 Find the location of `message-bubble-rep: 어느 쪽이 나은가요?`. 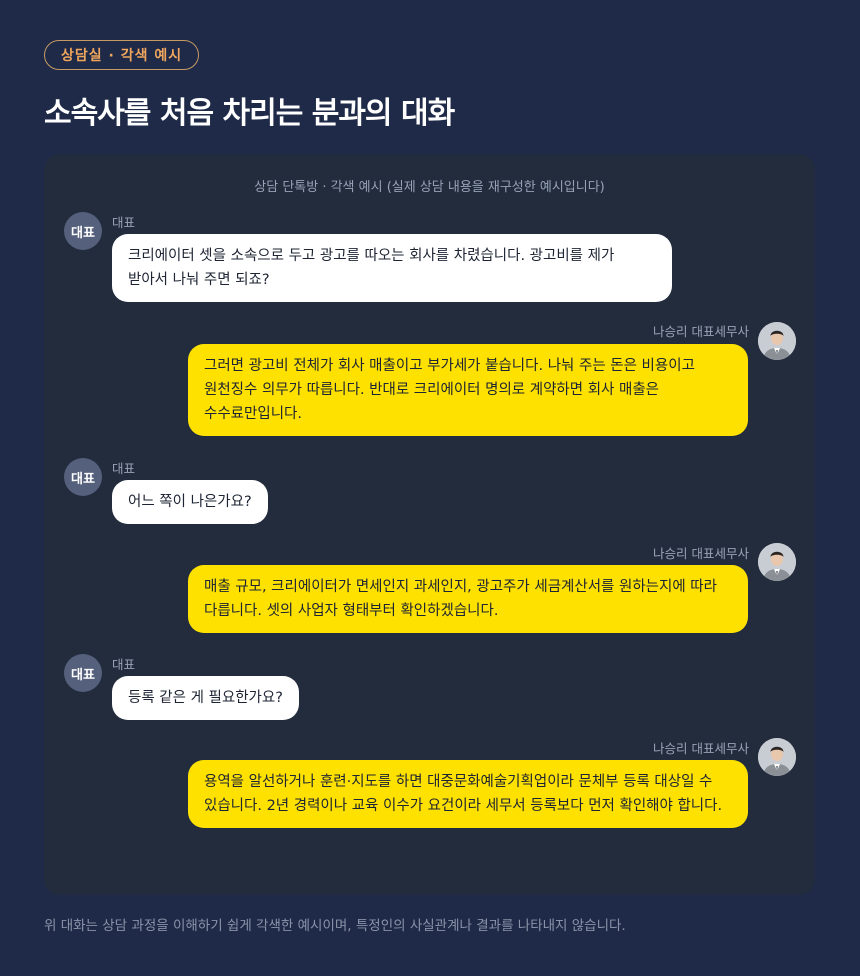

message-bubble-rep: 어느 쪽이 나은가요? is located at coordinates (190, 502).